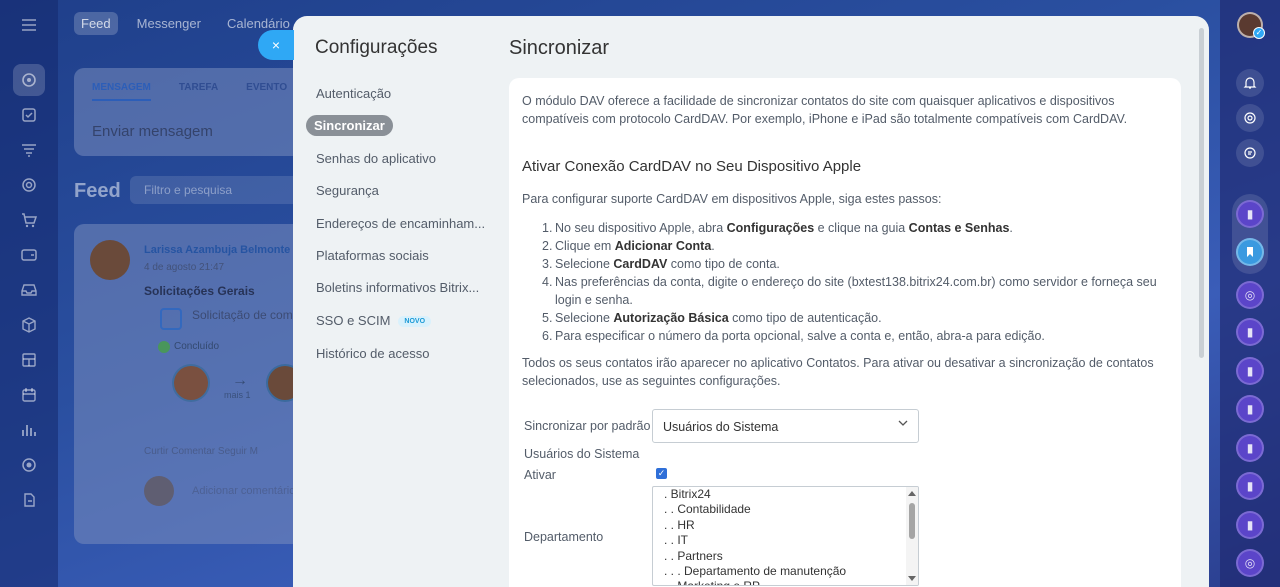 This screenshot has height=587, width=1280. Describe the element at coordinates (198, 91) in the screenshot. I see `post-tab-task: TAREFA` at that location.